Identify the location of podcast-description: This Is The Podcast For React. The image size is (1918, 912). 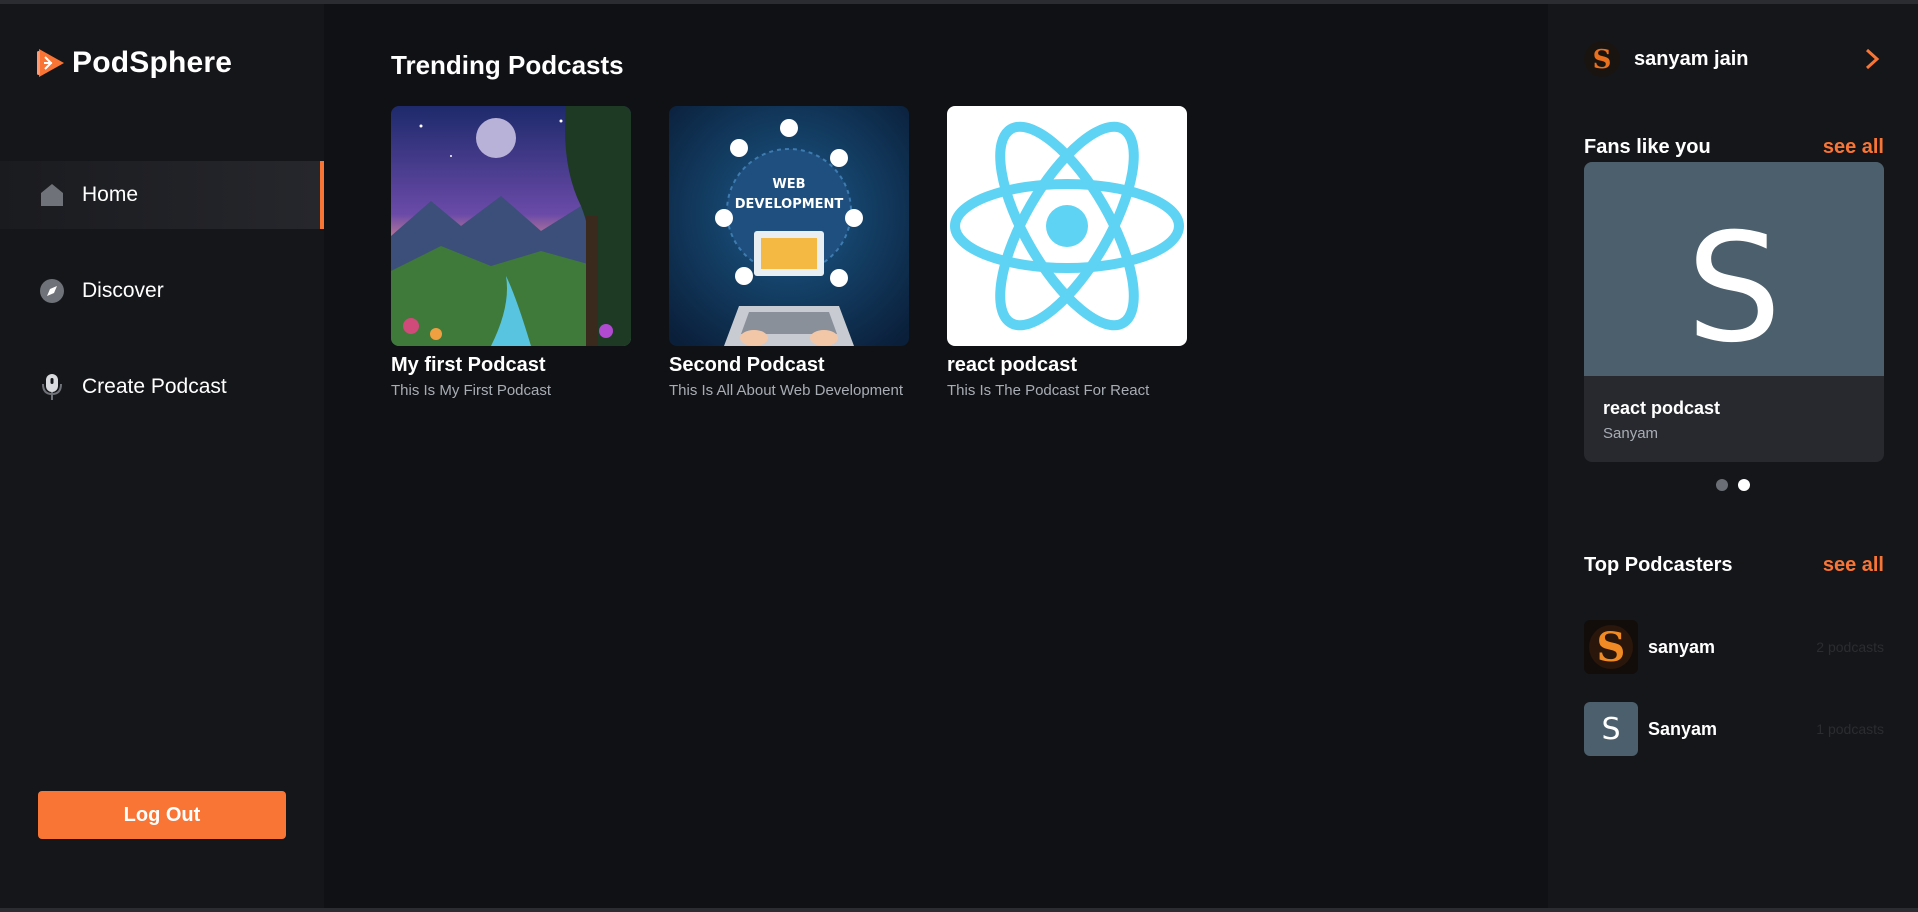
(1048, 390).